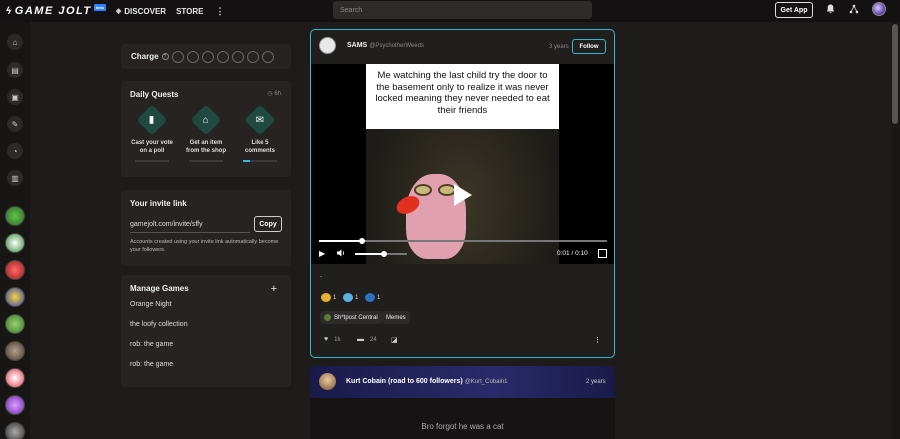 The height and width of the screenshot is (439, 900). I want to click on sticker-icon: ◪, so click(394, 340).